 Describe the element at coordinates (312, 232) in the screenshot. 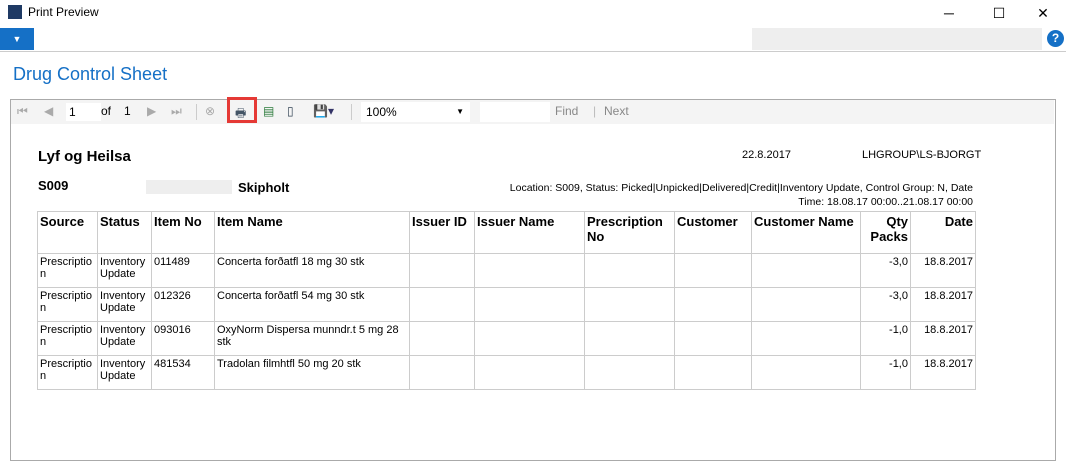

I see `column-header: Item Name` at that location.